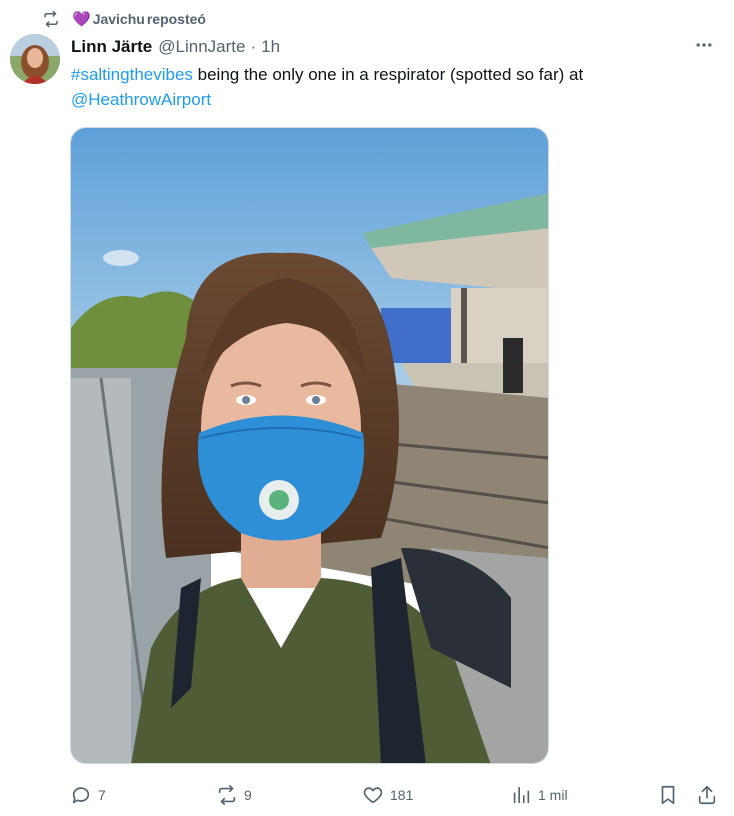 This screenshot has height=816, width=734. I want to click on mention-link: @HeathrowAirport, so click(141, 99).